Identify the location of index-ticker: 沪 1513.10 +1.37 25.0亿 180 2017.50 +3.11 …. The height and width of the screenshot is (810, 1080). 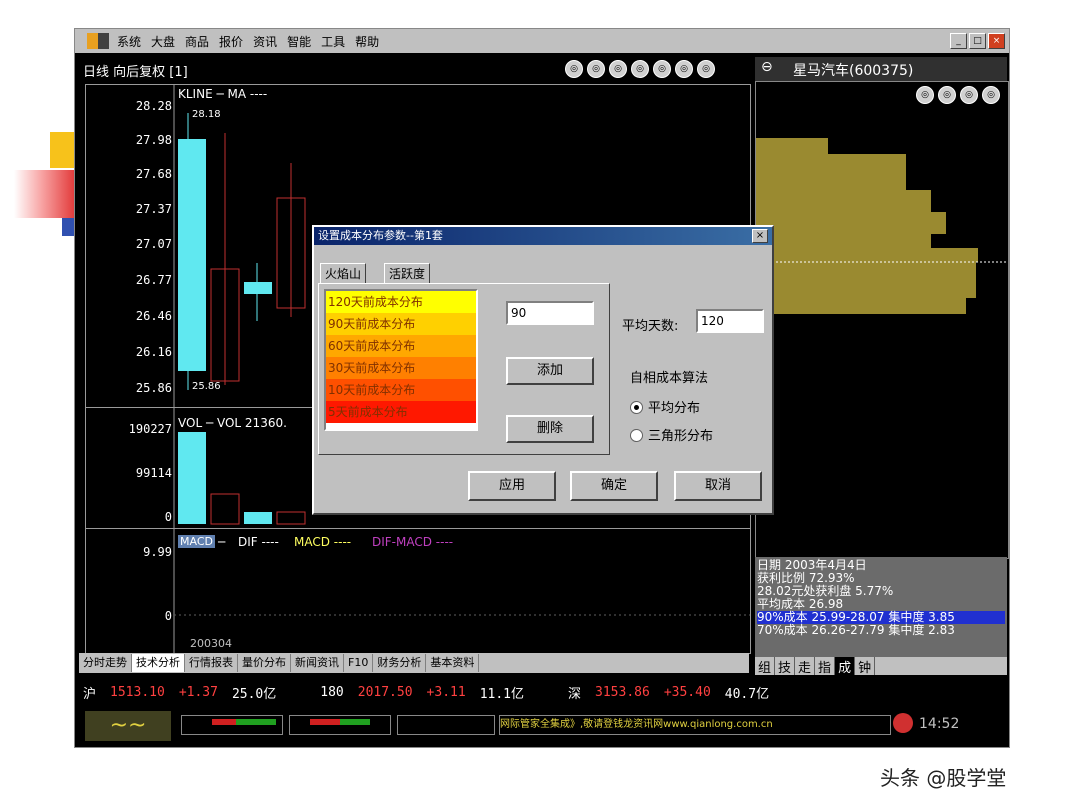
(542, 692).